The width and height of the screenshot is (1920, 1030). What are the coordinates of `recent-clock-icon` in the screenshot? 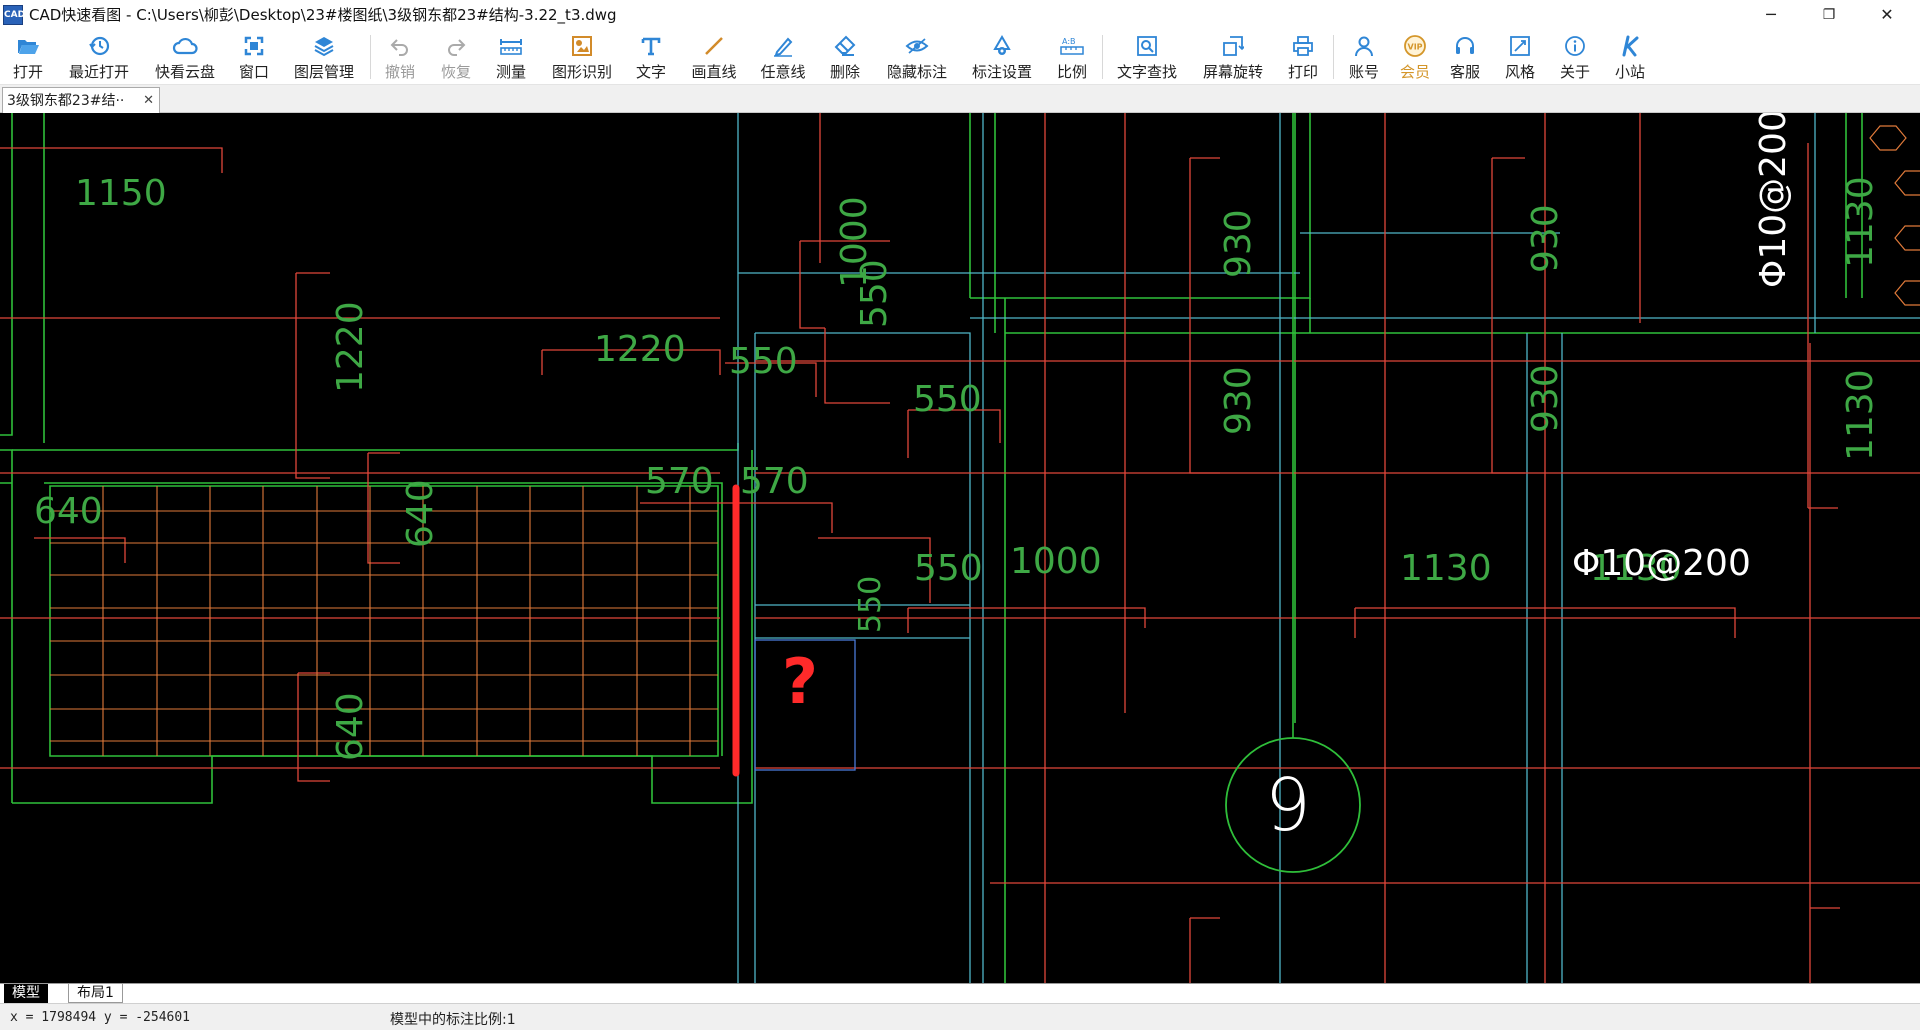 It's located at (99, 46).